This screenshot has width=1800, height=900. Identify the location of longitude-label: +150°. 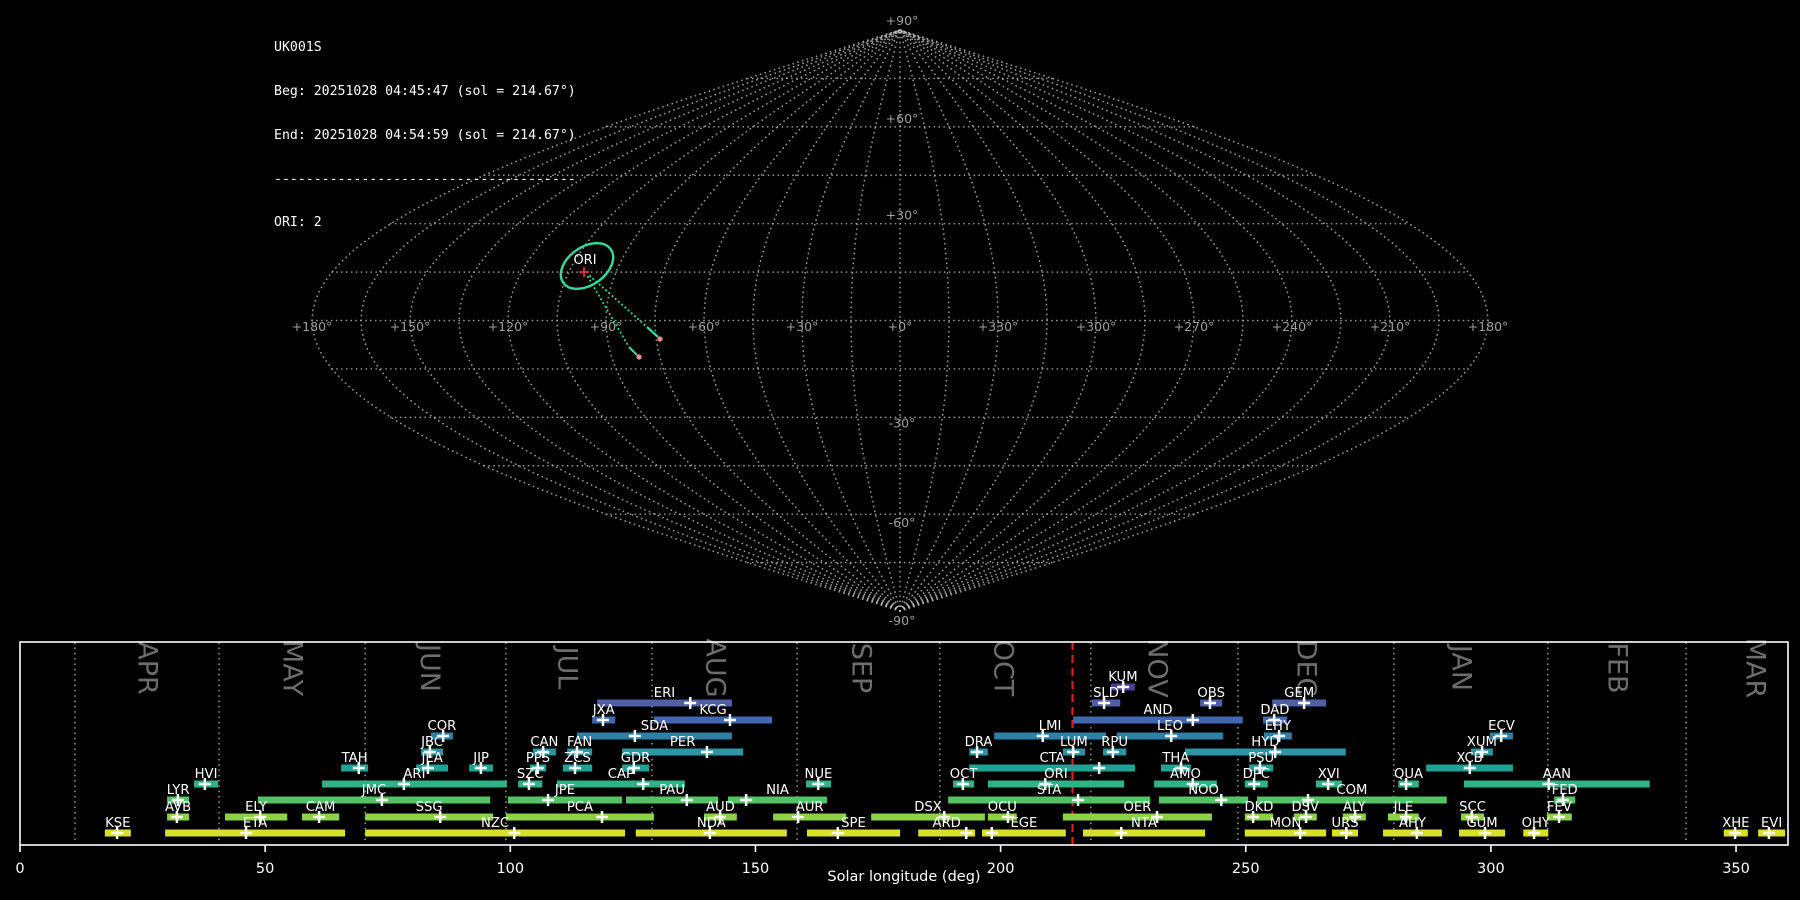
(410, 326).